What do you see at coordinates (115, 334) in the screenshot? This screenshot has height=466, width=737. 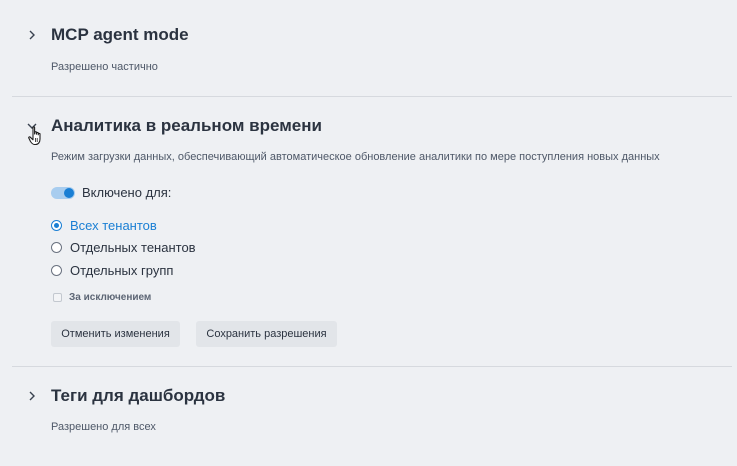 I see `cancel-changes-button: Отменить изменения` at bounding box center [115, 334].